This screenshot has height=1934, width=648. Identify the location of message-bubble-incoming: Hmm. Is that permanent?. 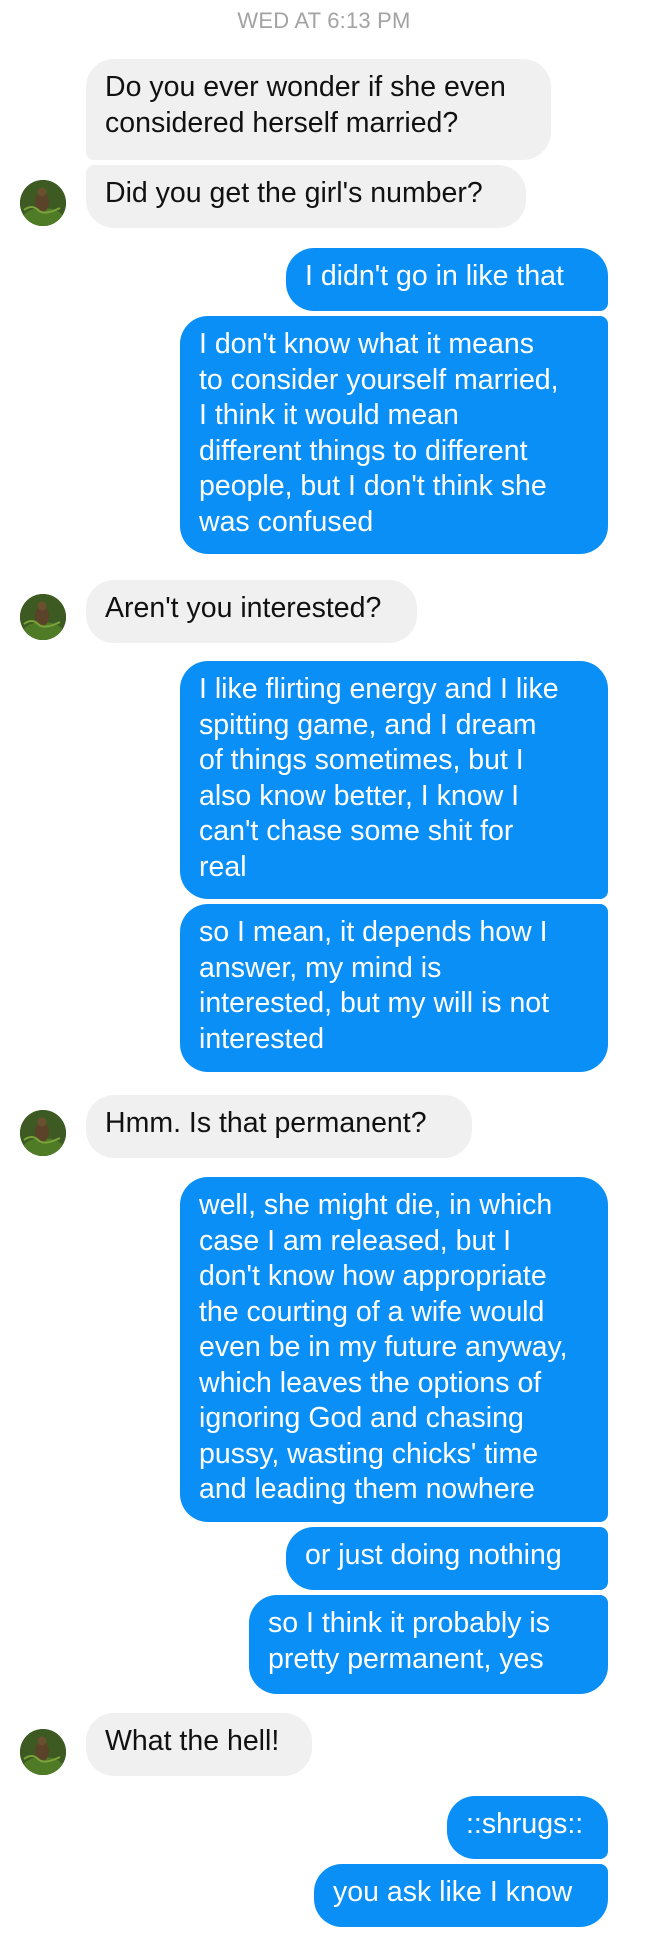
(279, 1126).